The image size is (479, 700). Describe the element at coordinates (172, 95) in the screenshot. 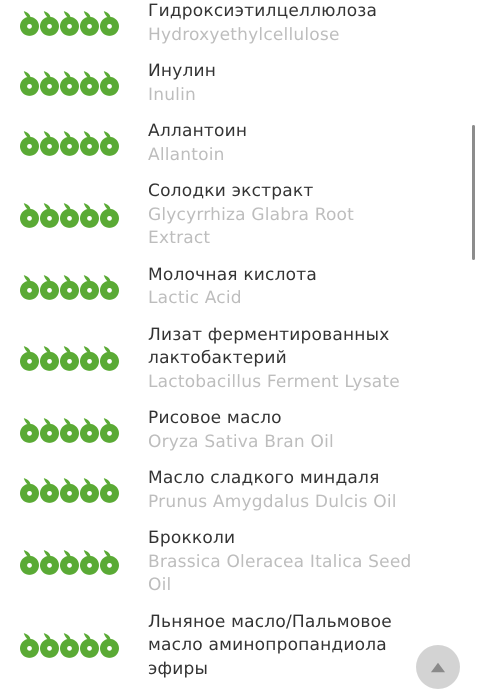

I see `ingredient-latin-name: Inulin` at that location.